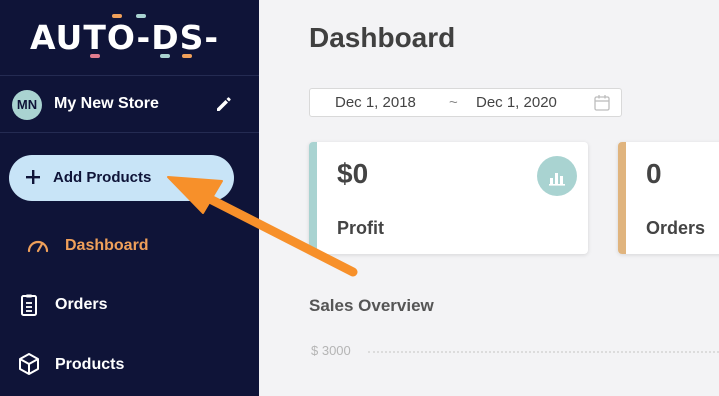 Image resolution: width=719 pixels, height=396 pixels. What do you see at coordinates (360, 228) in the screenshot?
I see `profit-label: Profit` at bounding box center [360, 228].